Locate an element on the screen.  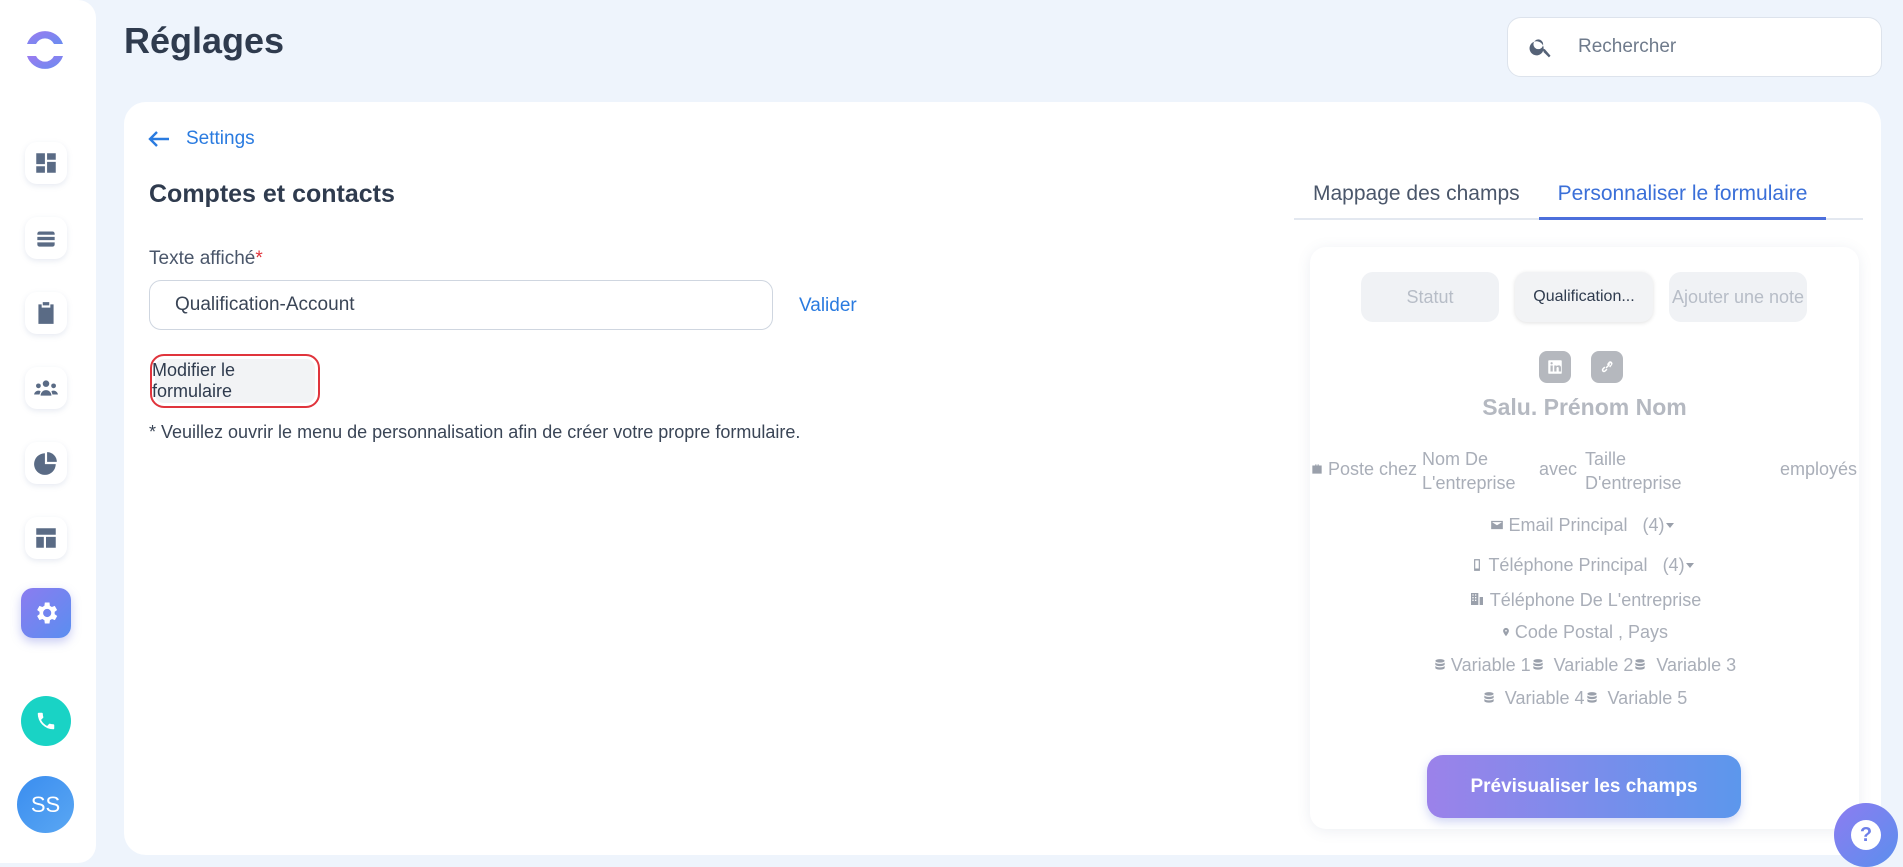
preview-fields-button: Prévisualiser les champs is located at coordinates (1584, 786).